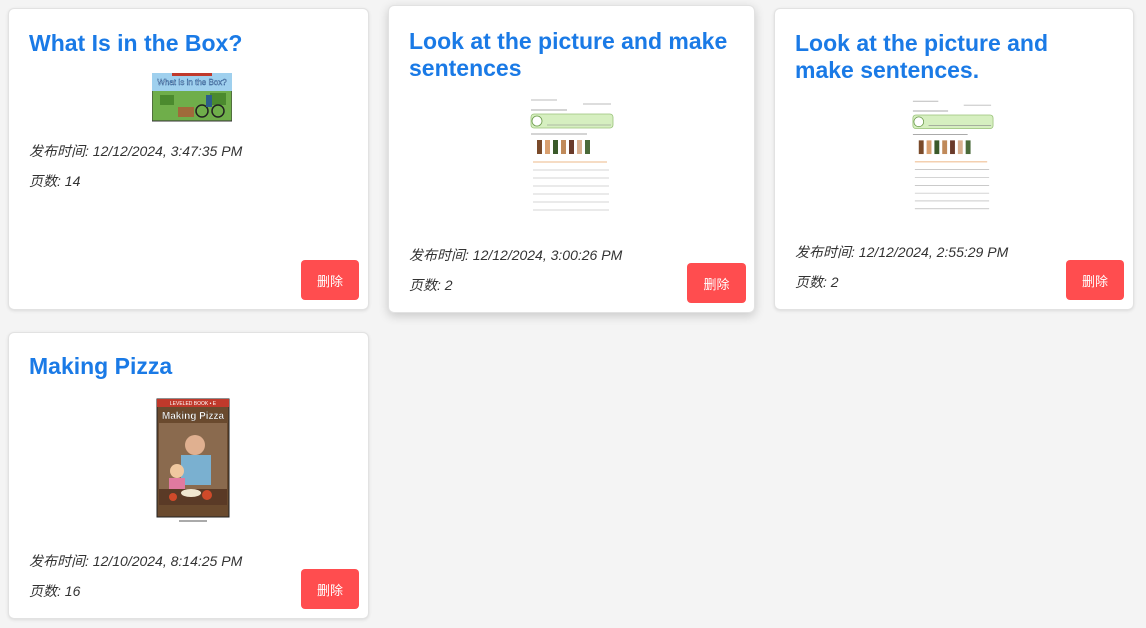 This screenshot has height=628, width=1146. I want to click on card-title: Look at the picture and make sentences, so click(571, 55).